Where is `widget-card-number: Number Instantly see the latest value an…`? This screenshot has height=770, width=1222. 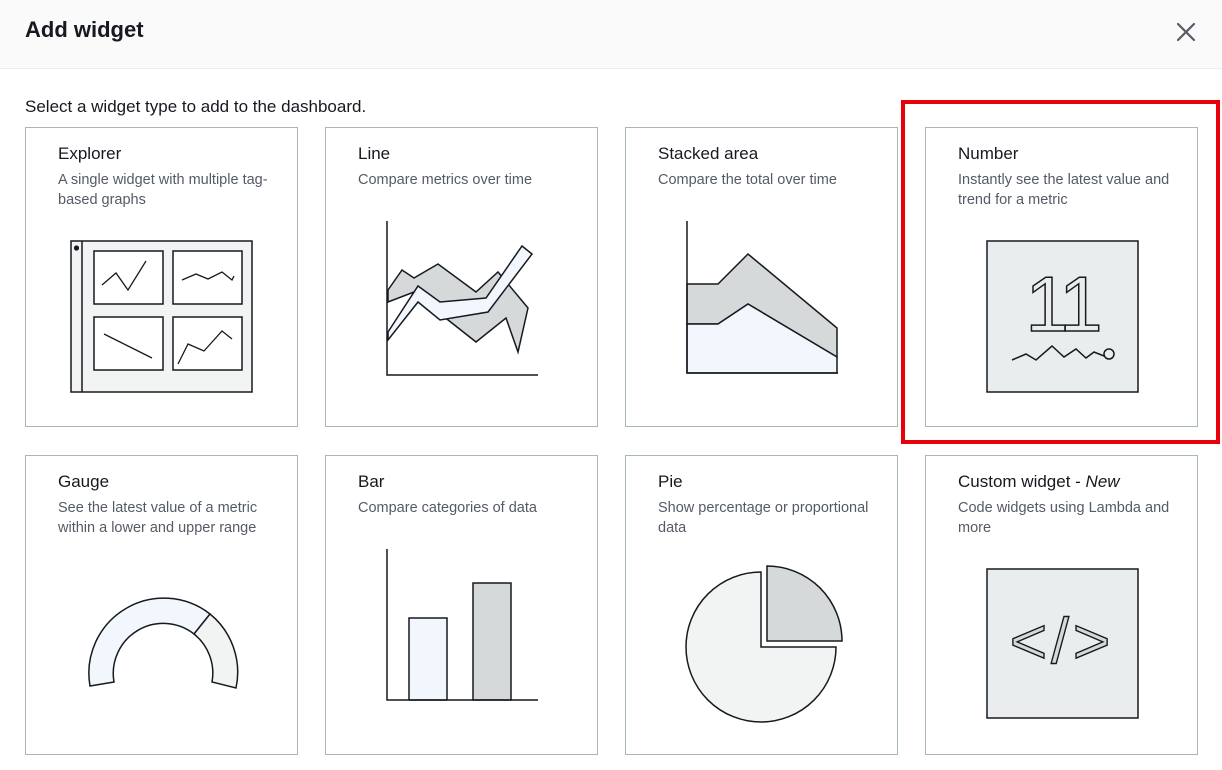
widget-card-number: Number Instantly see the latest value an… is located at coordinates (1061, 277).